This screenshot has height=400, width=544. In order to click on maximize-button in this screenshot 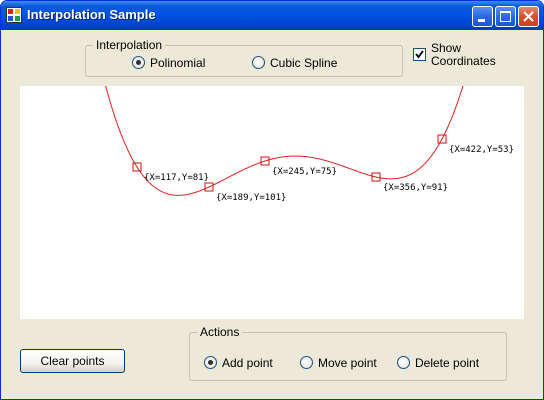, I will do `click(505, 16)`.